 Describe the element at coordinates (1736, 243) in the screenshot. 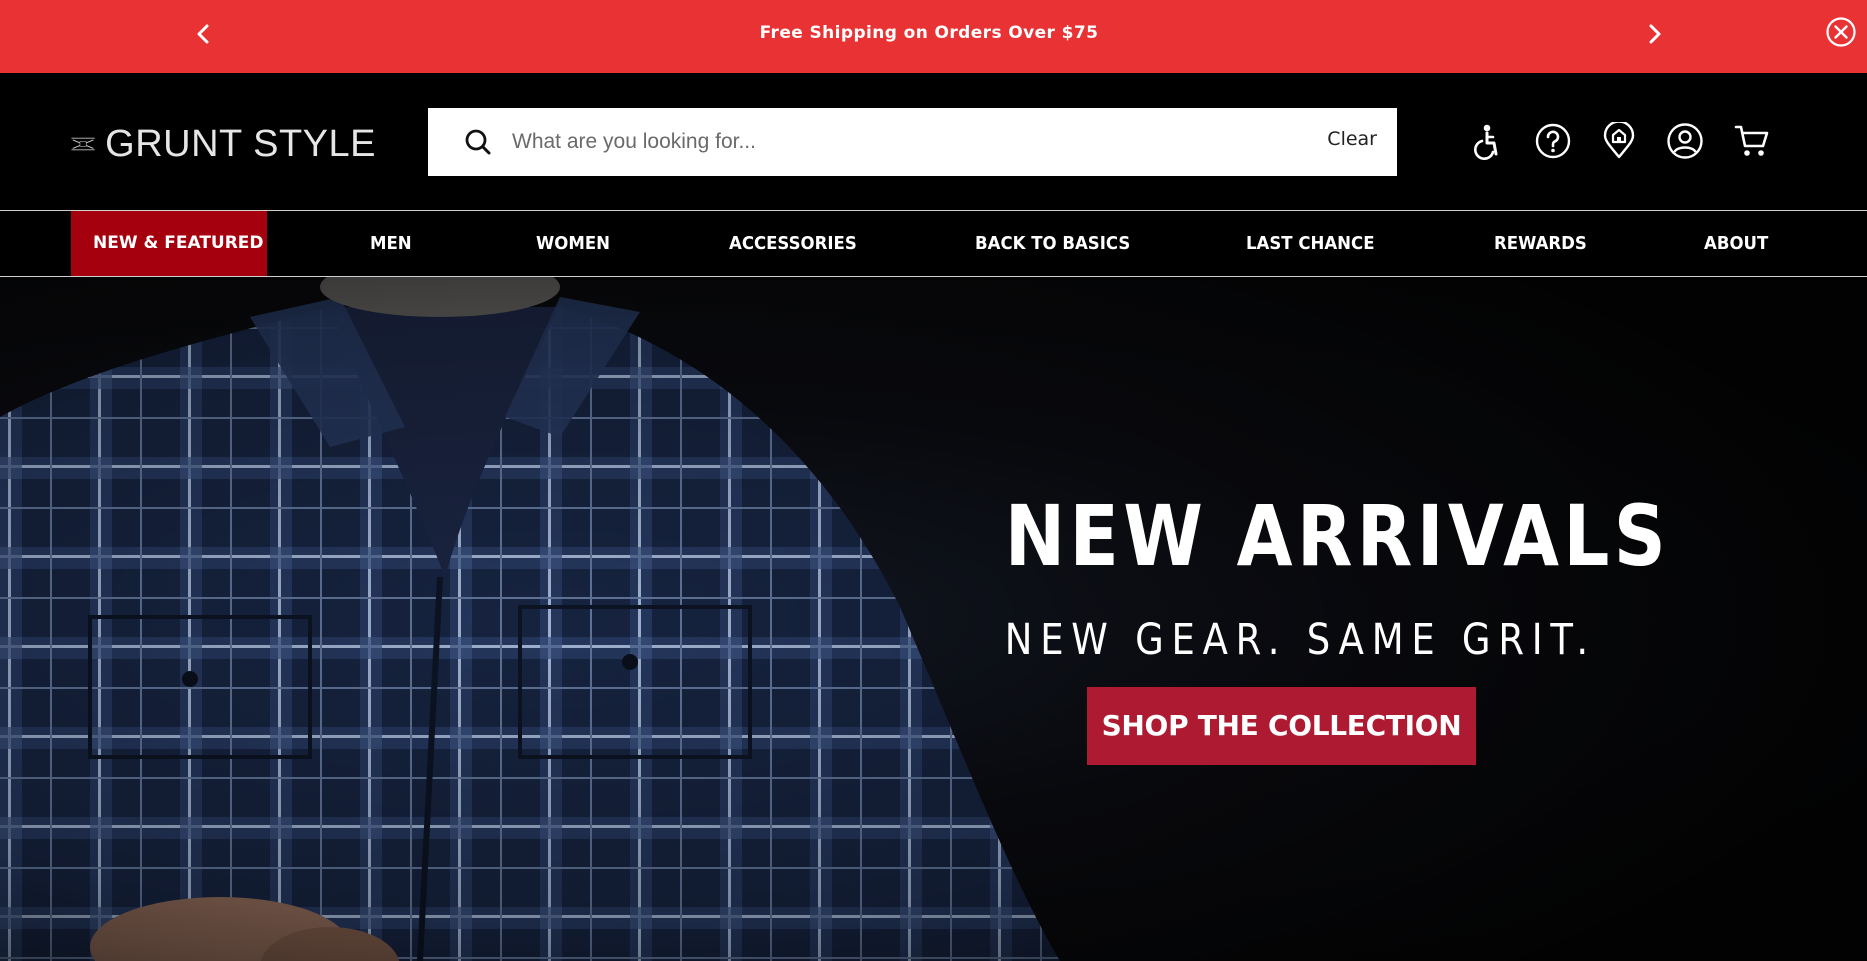

I see `nav-item-about: ABOUT` at that location.